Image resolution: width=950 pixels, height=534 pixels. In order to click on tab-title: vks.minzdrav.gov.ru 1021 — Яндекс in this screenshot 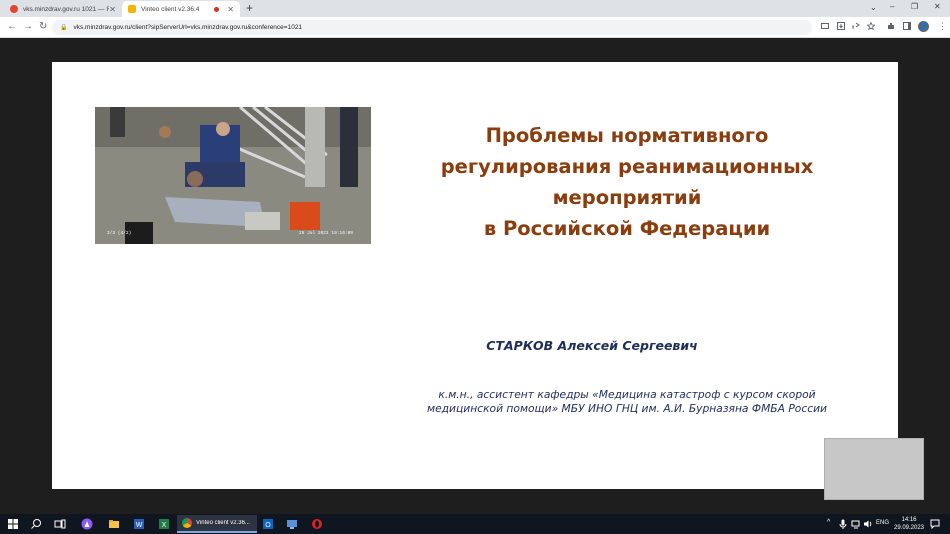, I will do `click(66, 9)`.